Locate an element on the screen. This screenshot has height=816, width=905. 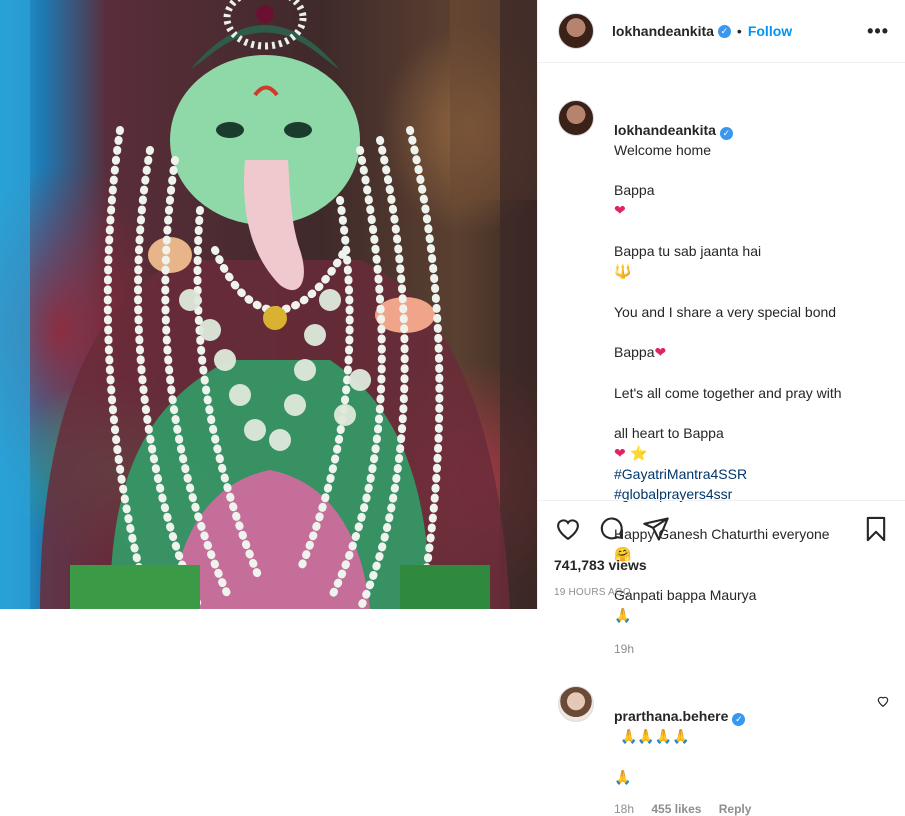
post-time-ago: 19 HOURS AGO is located at coordinates (722, 592).